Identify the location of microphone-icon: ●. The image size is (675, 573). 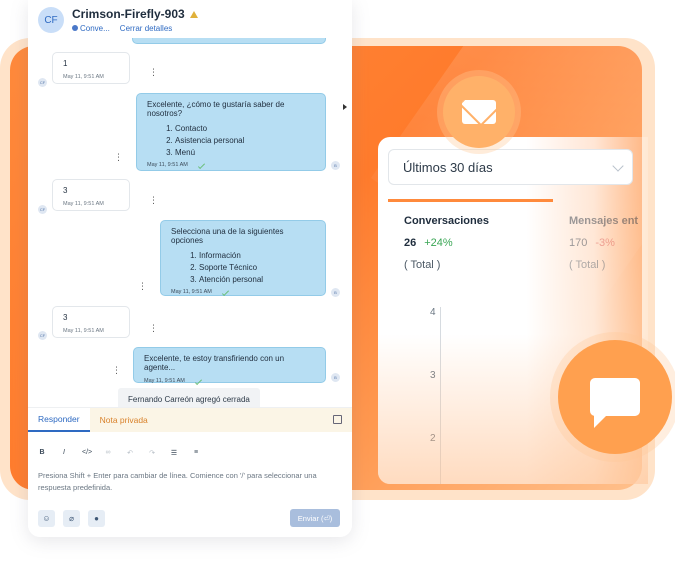
(96, 518).